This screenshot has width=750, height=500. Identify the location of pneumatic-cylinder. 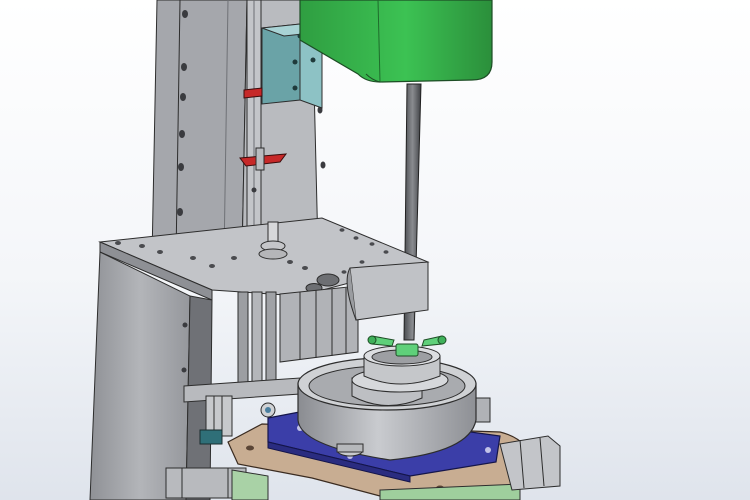
(319, 324).